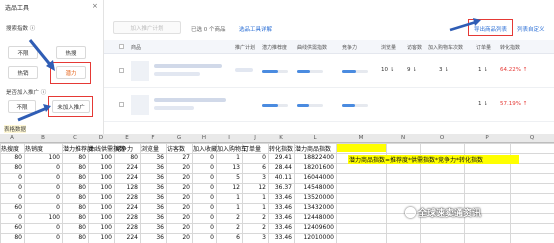 The width and height of the screenshot is (554, 243). What do you see at coordinates (228, 167) in the screenshot?
I see `sheet-cell: 13` at bounding box center [228, 167].